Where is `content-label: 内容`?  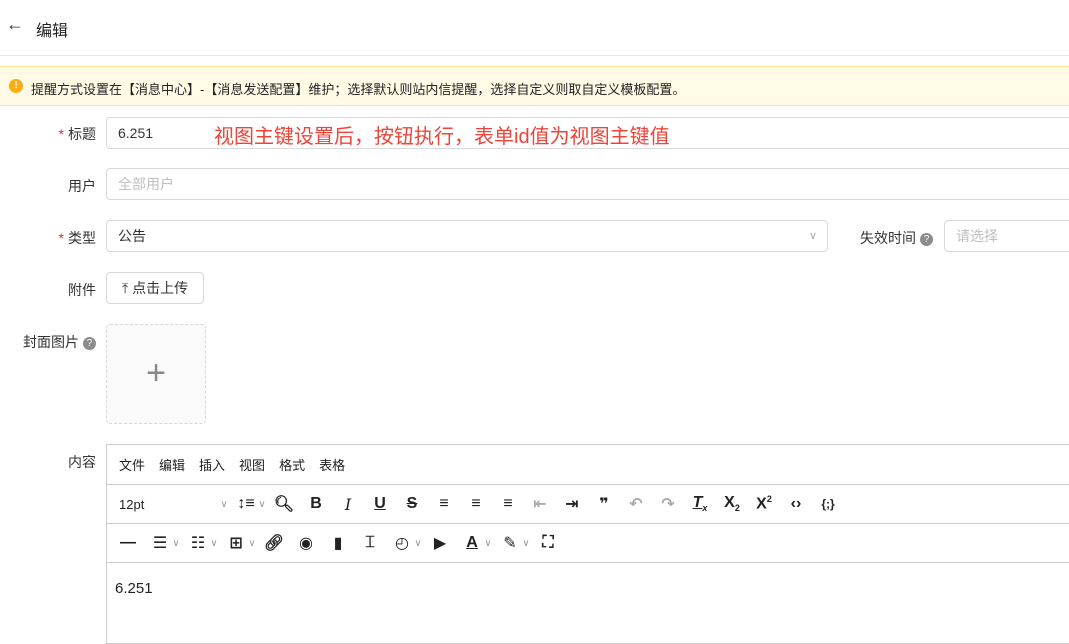 content-label: 内容 is located at coordinates (82, 462).